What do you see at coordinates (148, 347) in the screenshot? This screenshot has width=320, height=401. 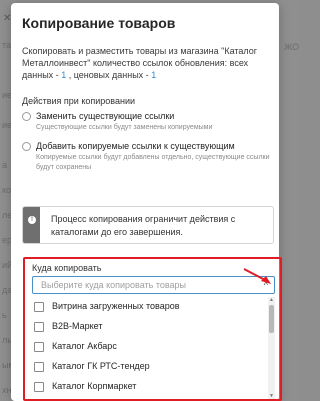 I see `option-item: Каталог Акбарс` at bounding box center [148, 347].